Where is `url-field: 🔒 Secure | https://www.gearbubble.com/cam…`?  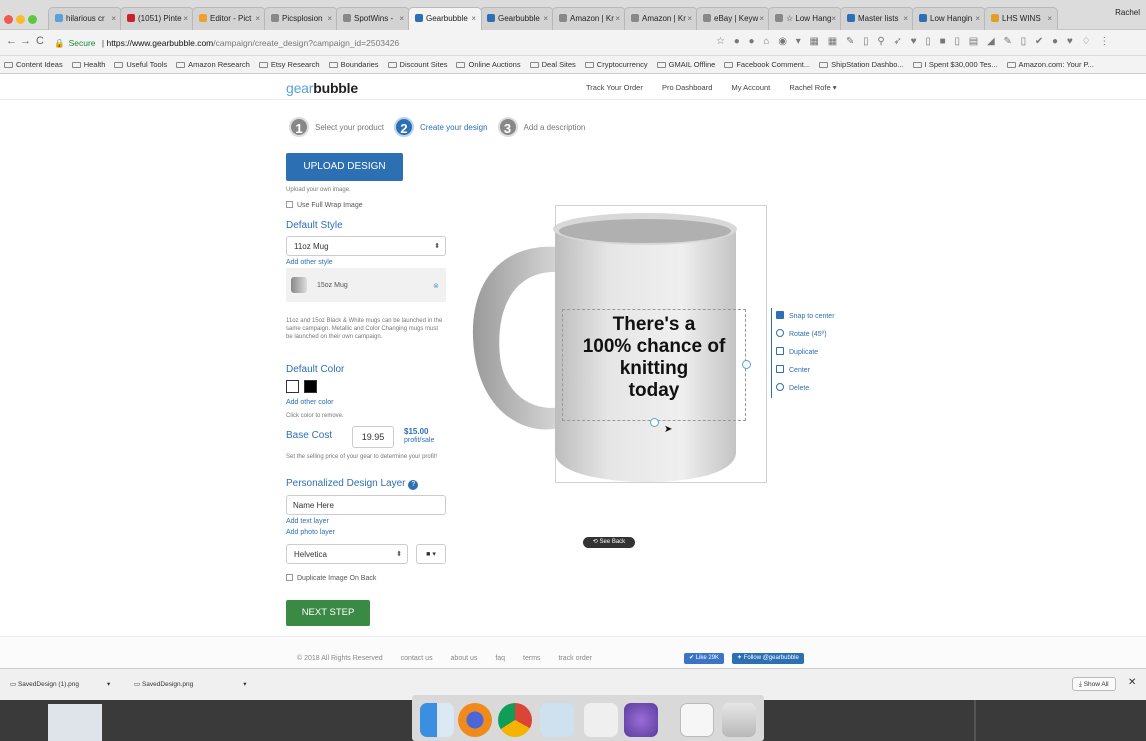
url-field: 🔒 Secure | https://www.gearbubble.com/cam… is located at coordinates (284, 43).